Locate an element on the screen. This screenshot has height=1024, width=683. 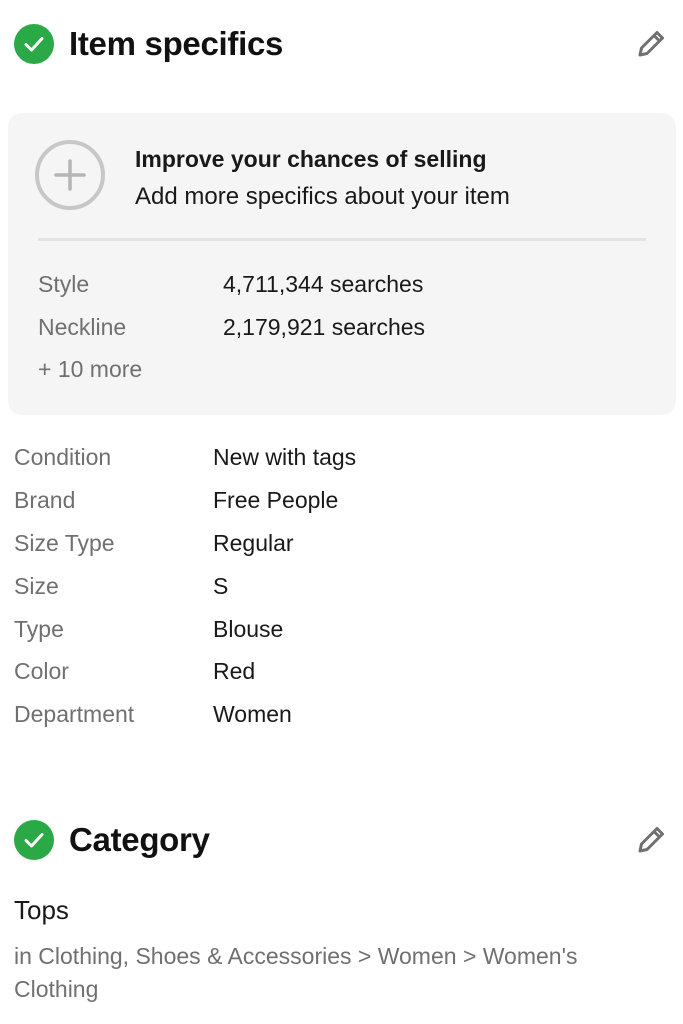
spec-row: Department Women is located at coordinates (341, 717).